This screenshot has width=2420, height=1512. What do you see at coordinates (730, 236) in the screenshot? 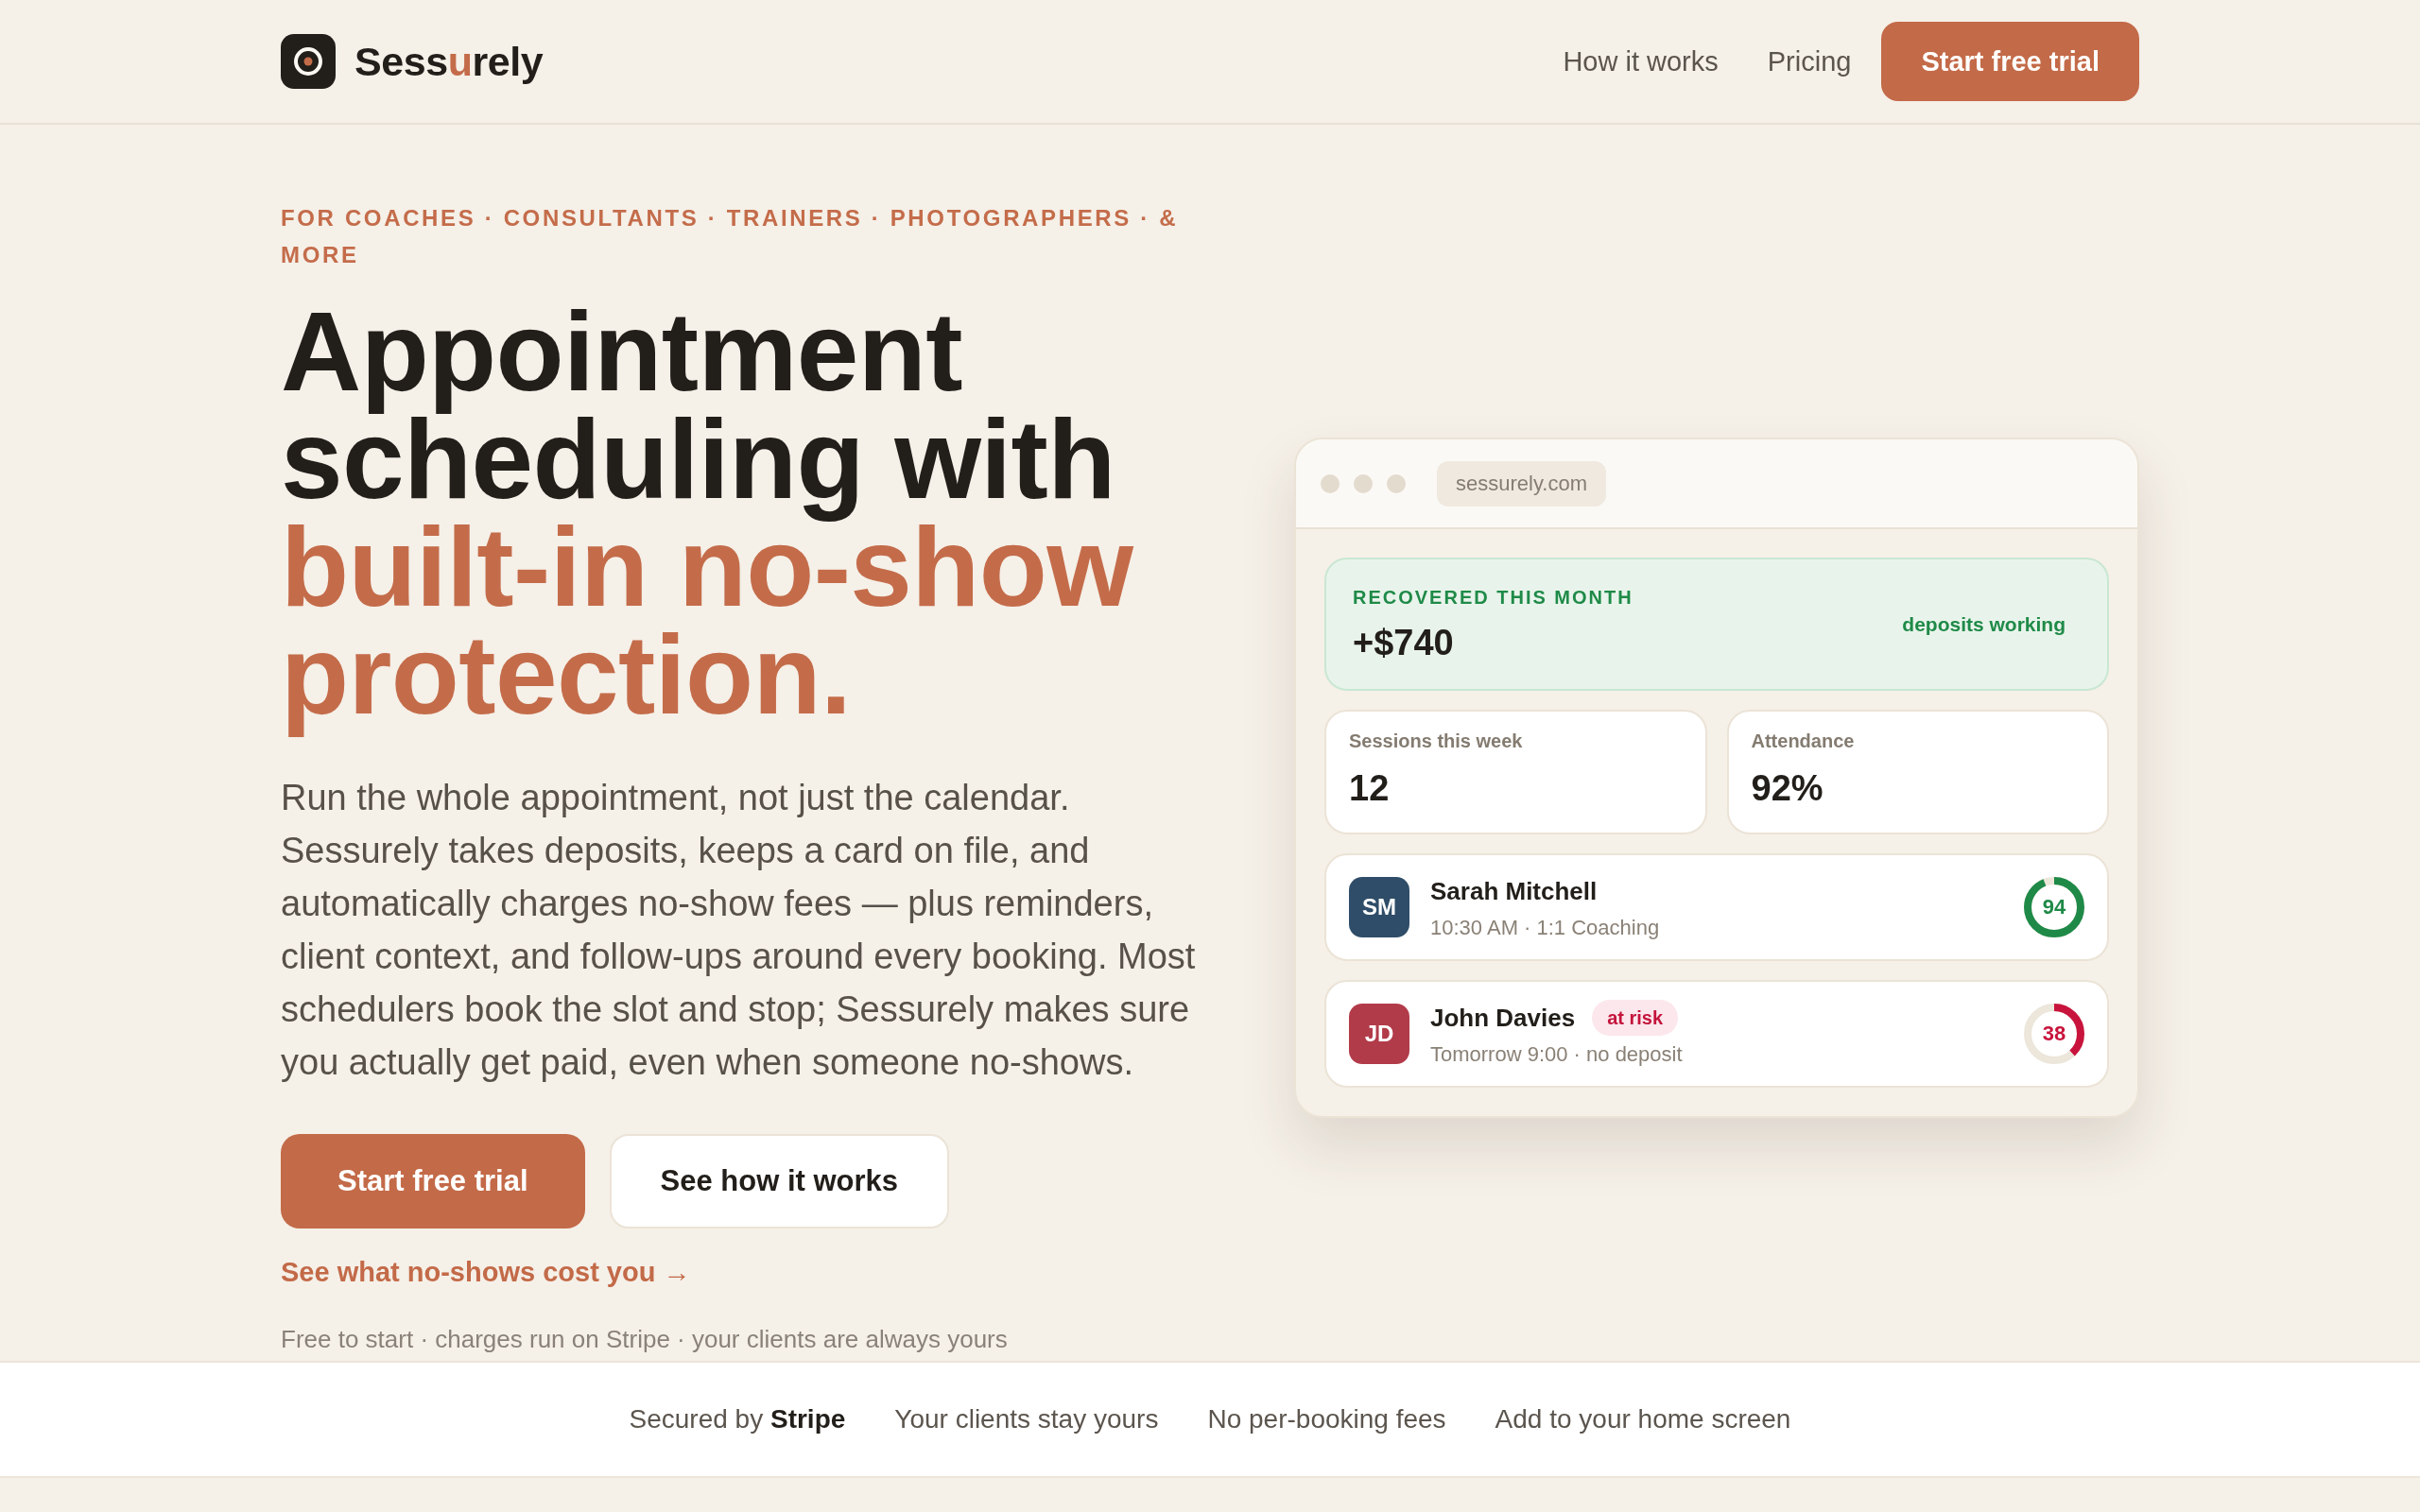
I see `eyebrow-text: FOR COACHES · CONSULTANTS · TRAINERS · PHOTOGRAPHERS · & MORE` at bounding box center [730, 236].